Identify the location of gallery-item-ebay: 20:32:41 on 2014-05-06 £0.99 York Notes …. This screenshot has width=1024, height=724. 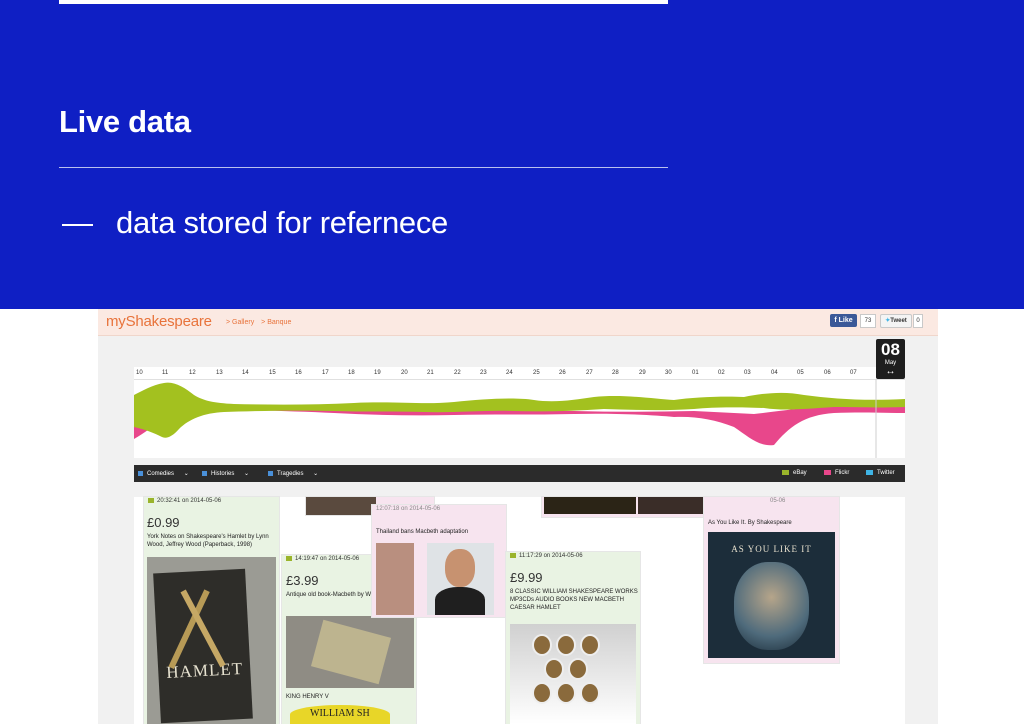
(211, 610).